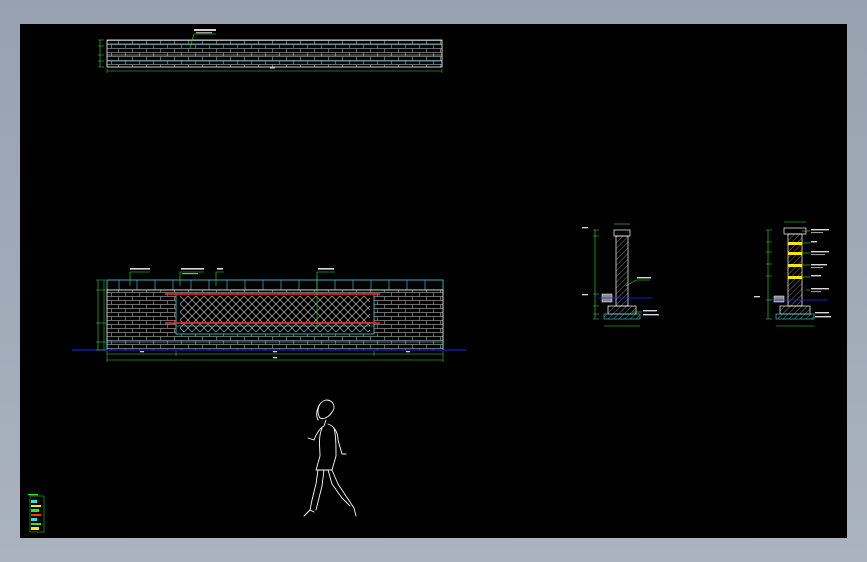 Image resolution: width=867 pixels, height=562 pixels. I want to click on section-a-footing, so click(622, 310).